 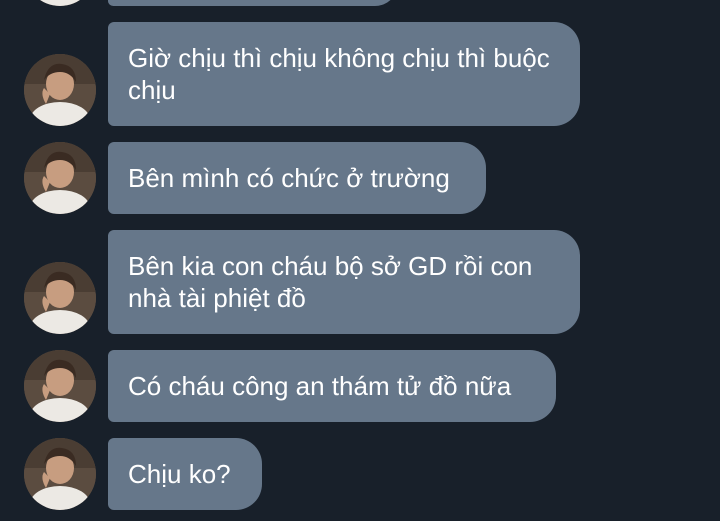 I want to click on avatar-partial, so click(x=60, y=3).